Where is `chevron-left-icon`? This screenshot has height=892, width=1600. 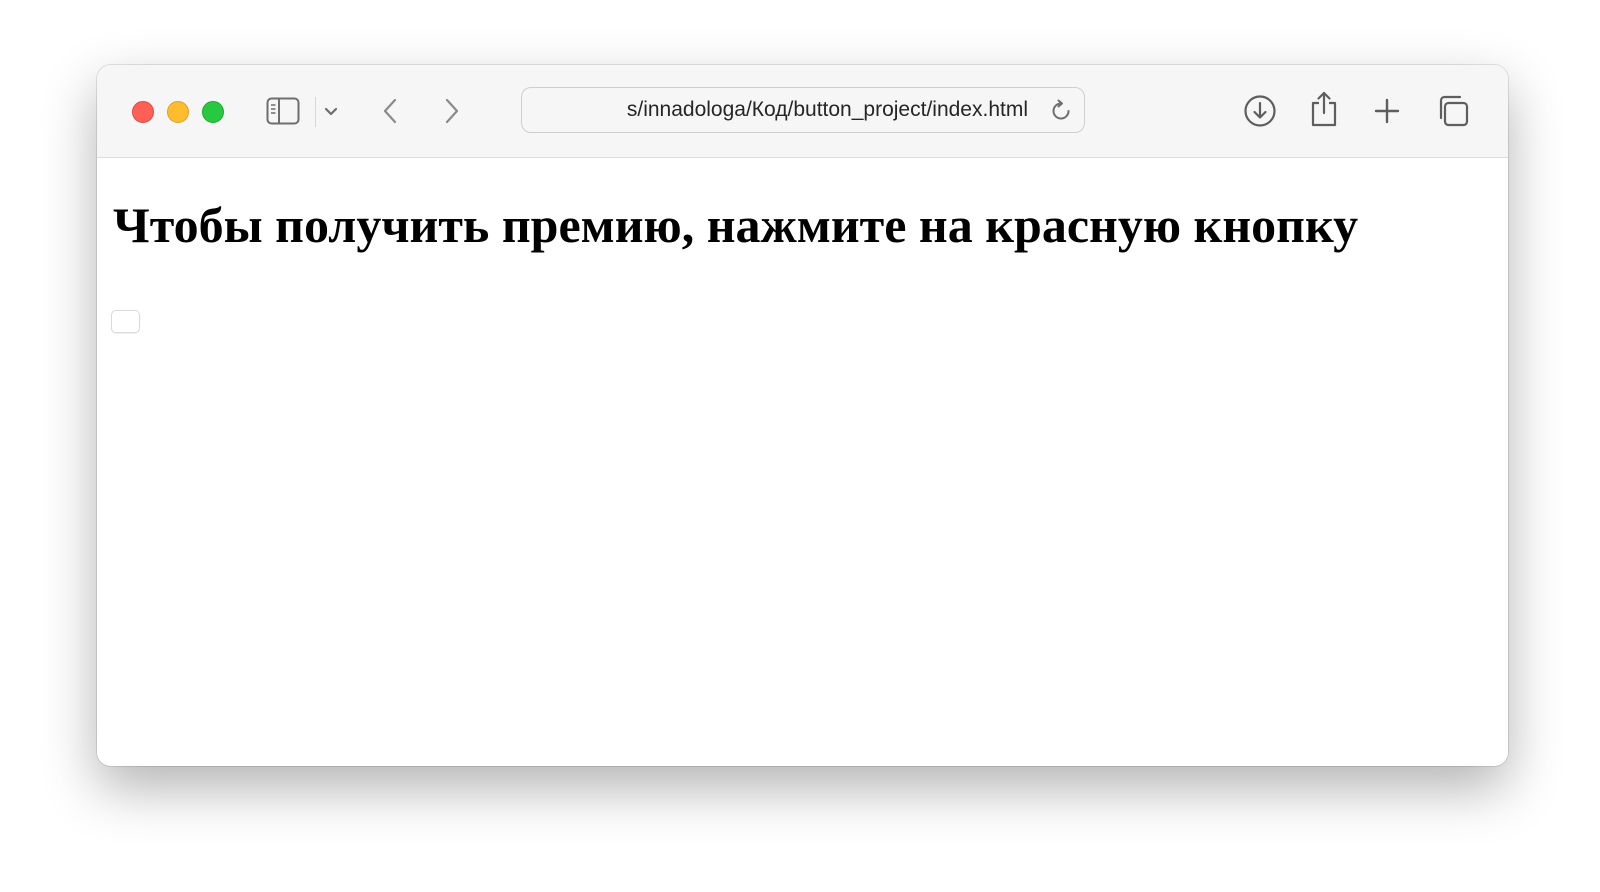
chevron-left-icon is located at coordinates (390, 111).